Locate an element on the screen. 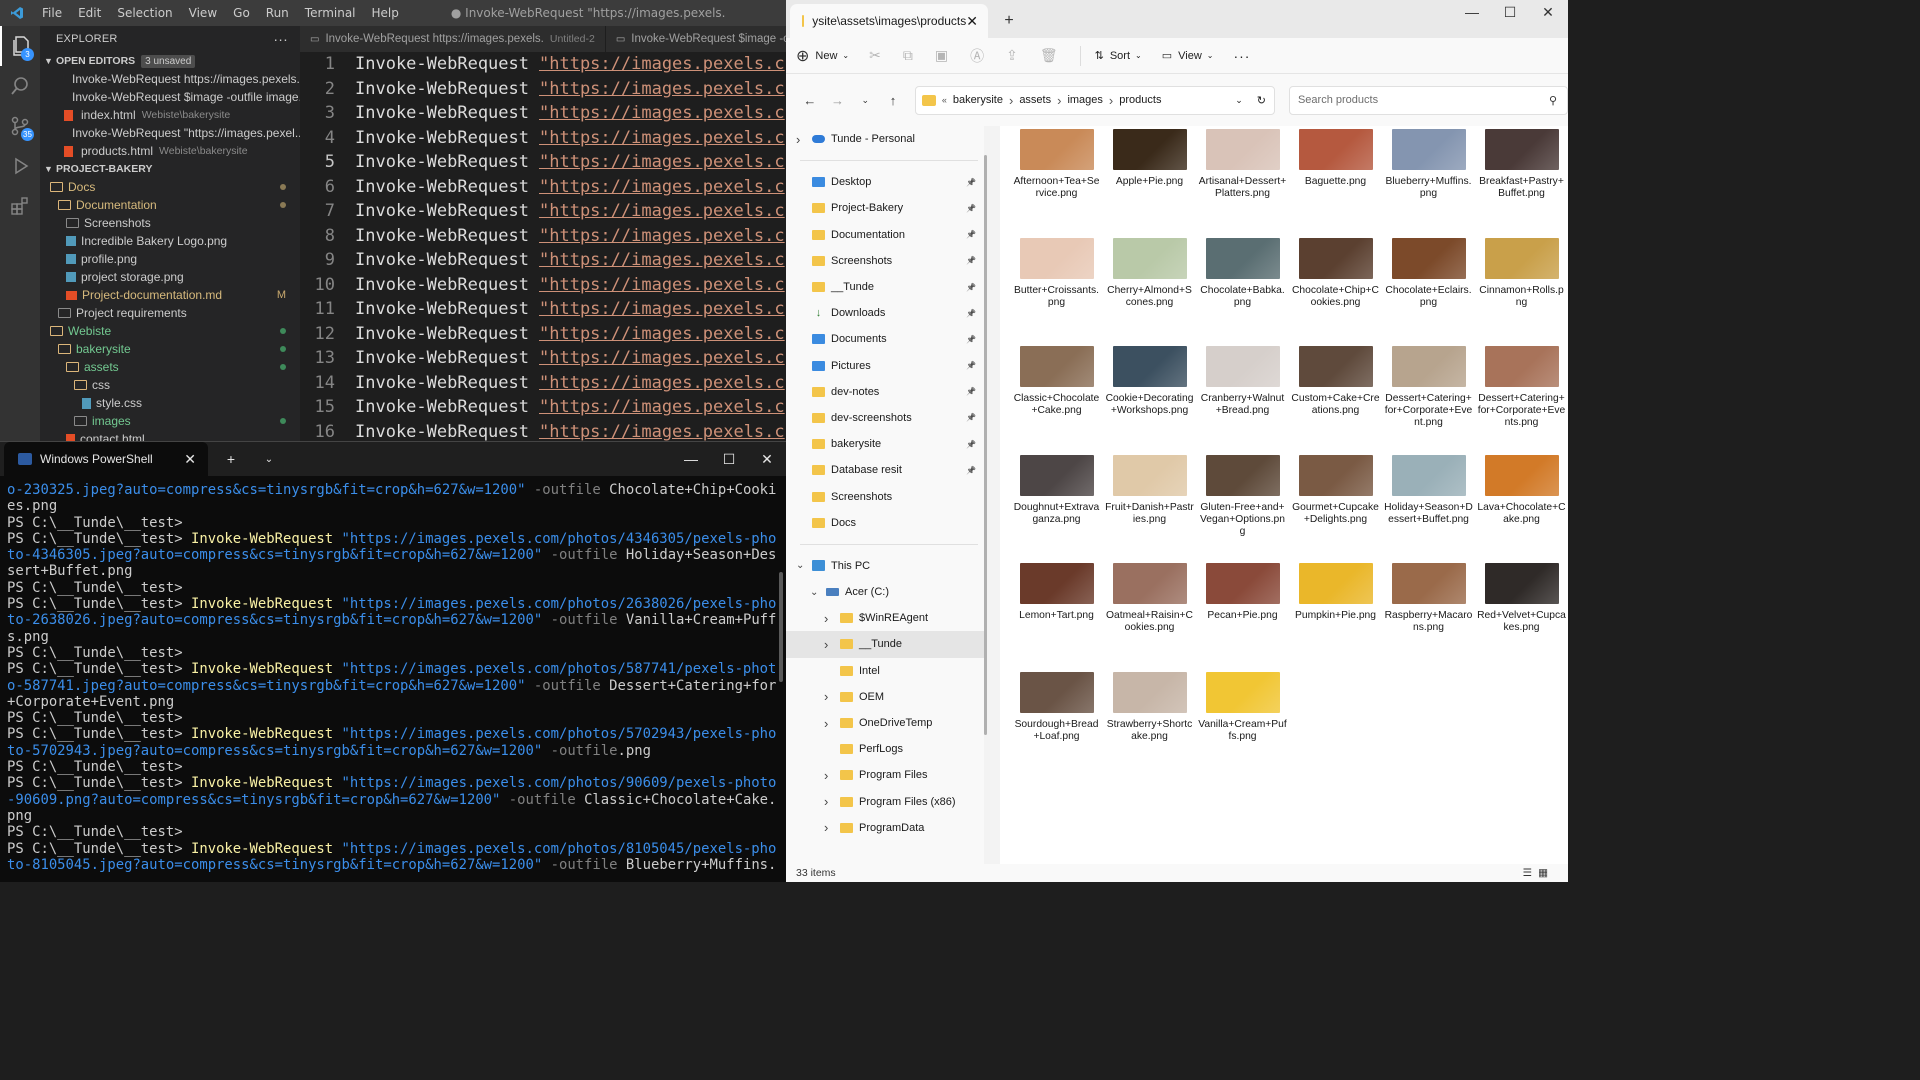 This screenshot has width=1920, height=1080. file-tile: Breakfast+Pastry+Buffet.png is located at coordinates (1521, 163).